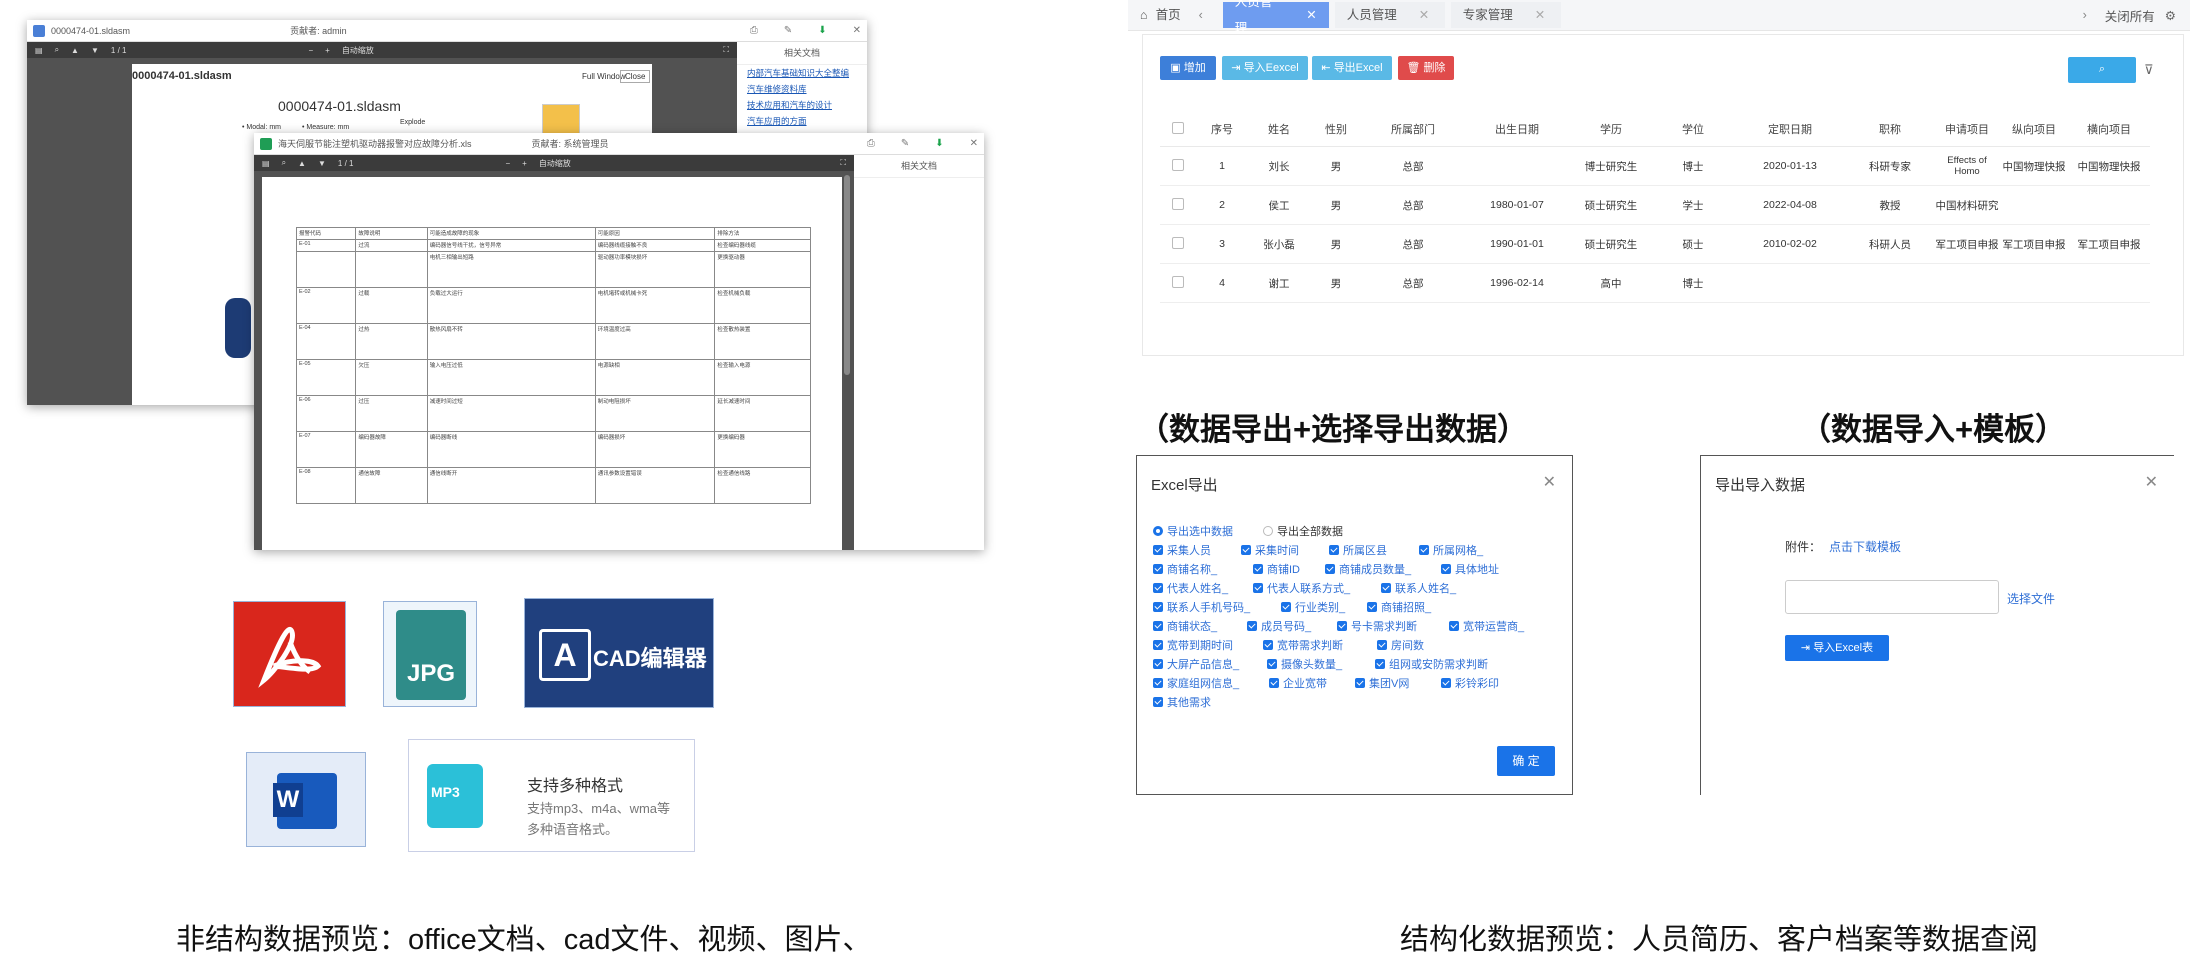 This screenshot has width=2191, height=960. I want to click on choose-file-link: 选择文件, so click(2031, 598).